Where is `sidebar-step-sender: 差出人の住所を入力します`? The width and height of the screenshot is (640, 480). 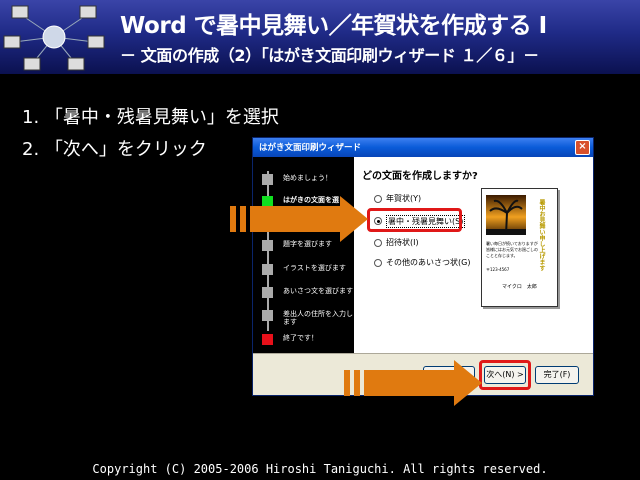
sidebar-step-sender: 差出人の住所を入力します is located at coordinates (303, 317).